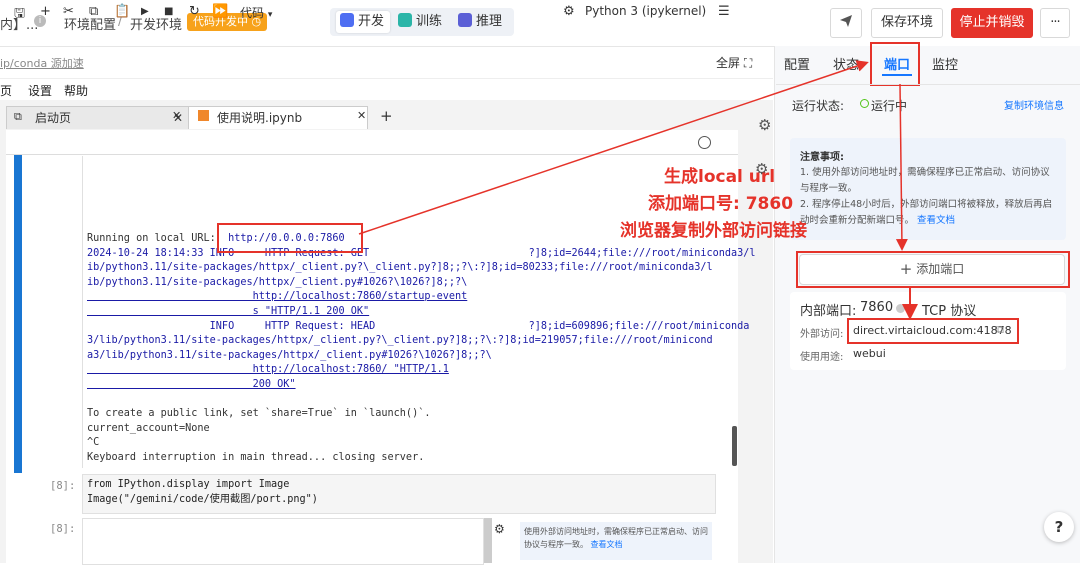 The image size is (1080, 565). I want to click on annotation-text: 生成local url 添加端口号: 7860 浏览器复制外部访问链接, so click(713, 204).